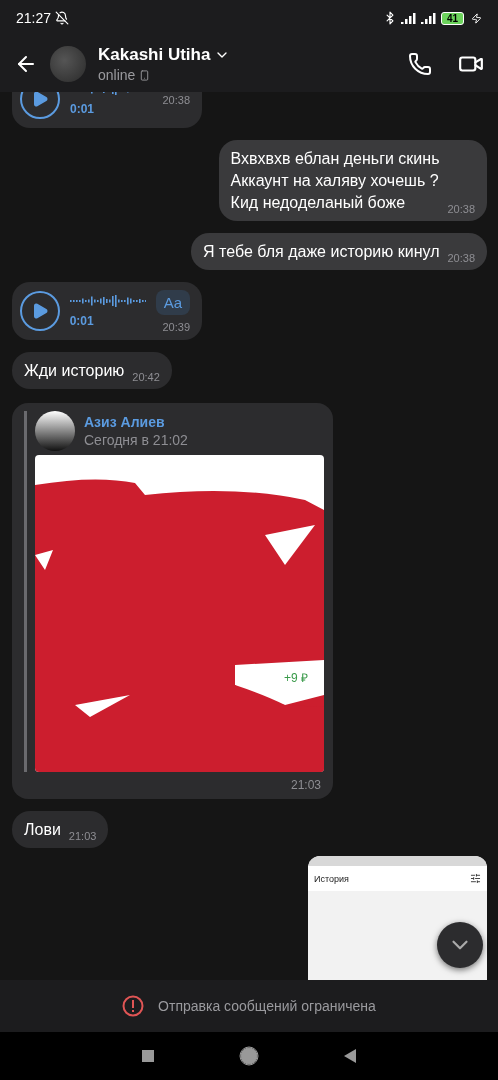  Describe the element at coordinates (331, 878) in the screenshot. I see `screenshot-title: История` at that location.